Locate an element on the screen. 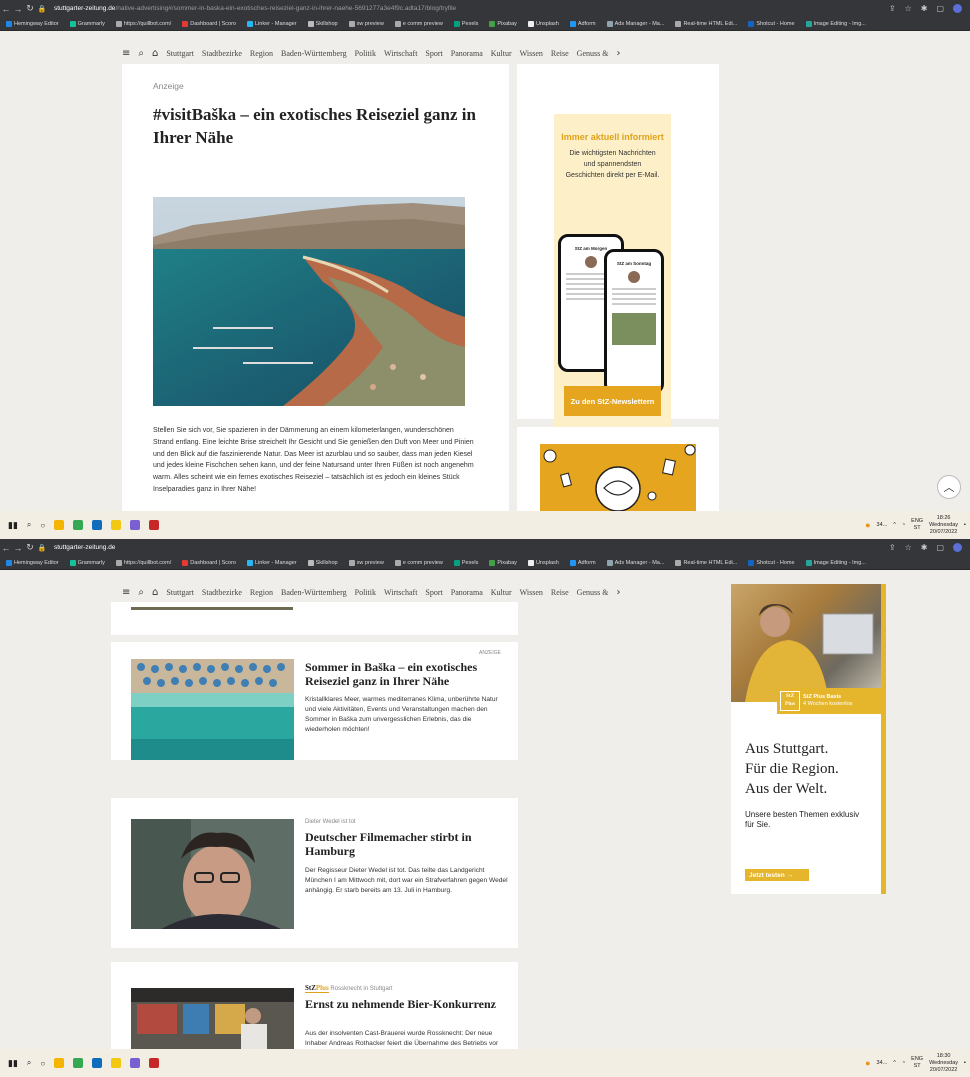 The width and height of the screenshot is (970, 1077). nav-link: Wirtschaft is located at coordinates (400, 53).